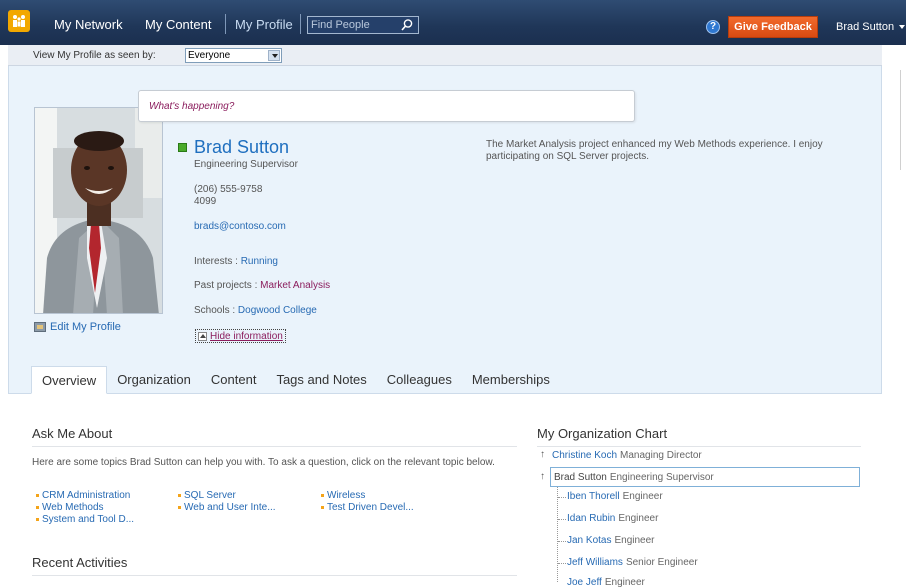  I want to click on org-report: Joe Jeff Engineer, so click(606, 582).